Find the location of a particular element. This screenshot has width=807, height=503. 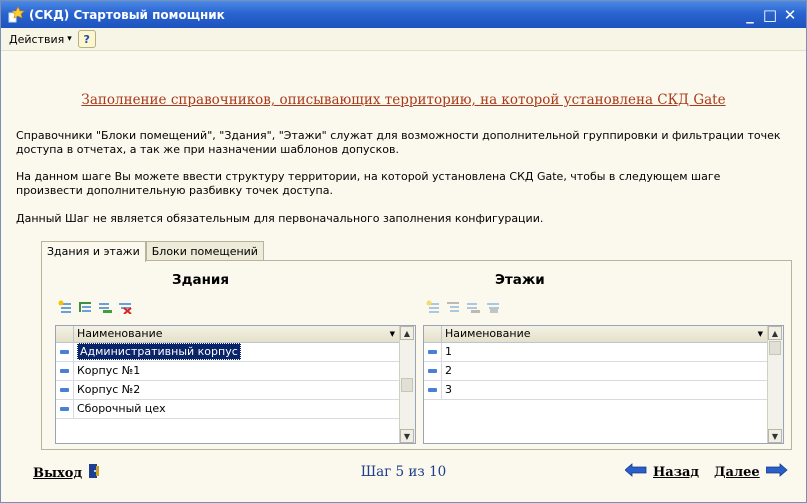

next-button: Далее is located at coordinates (751, 472).